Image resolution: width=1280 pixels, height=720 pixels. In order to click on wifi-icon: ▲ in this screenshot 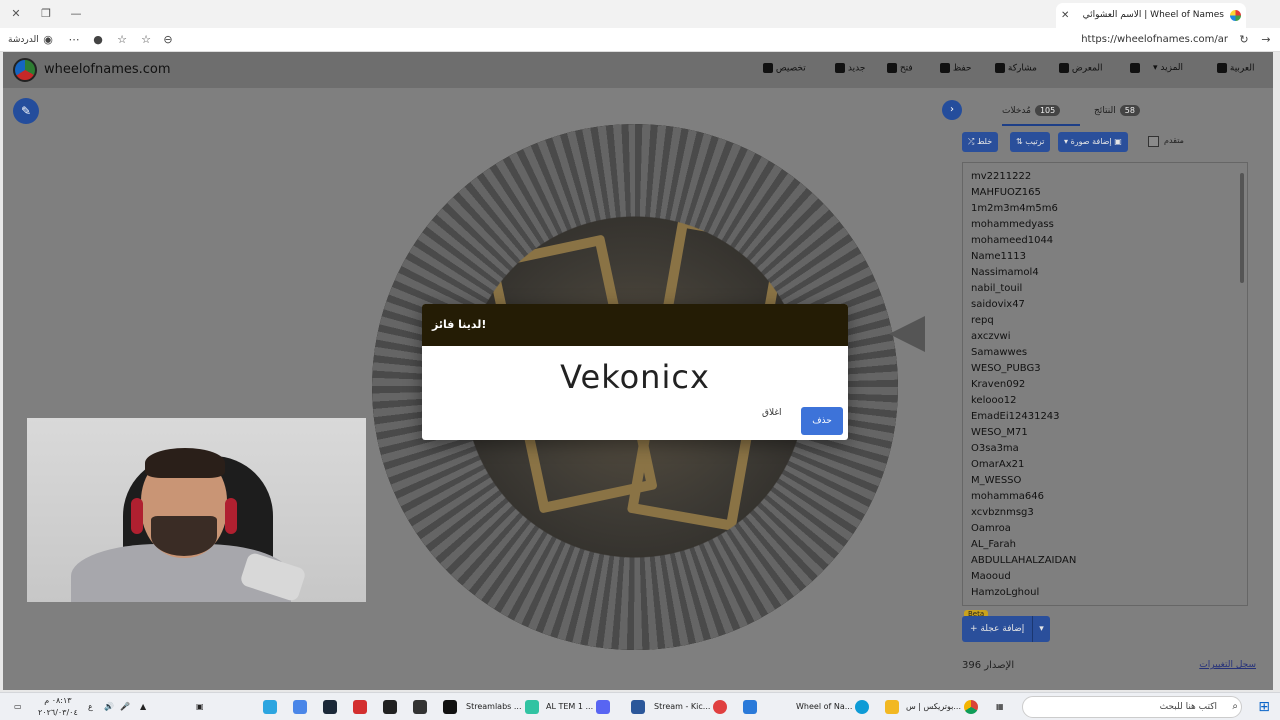, I will do `click(143, 707)`.